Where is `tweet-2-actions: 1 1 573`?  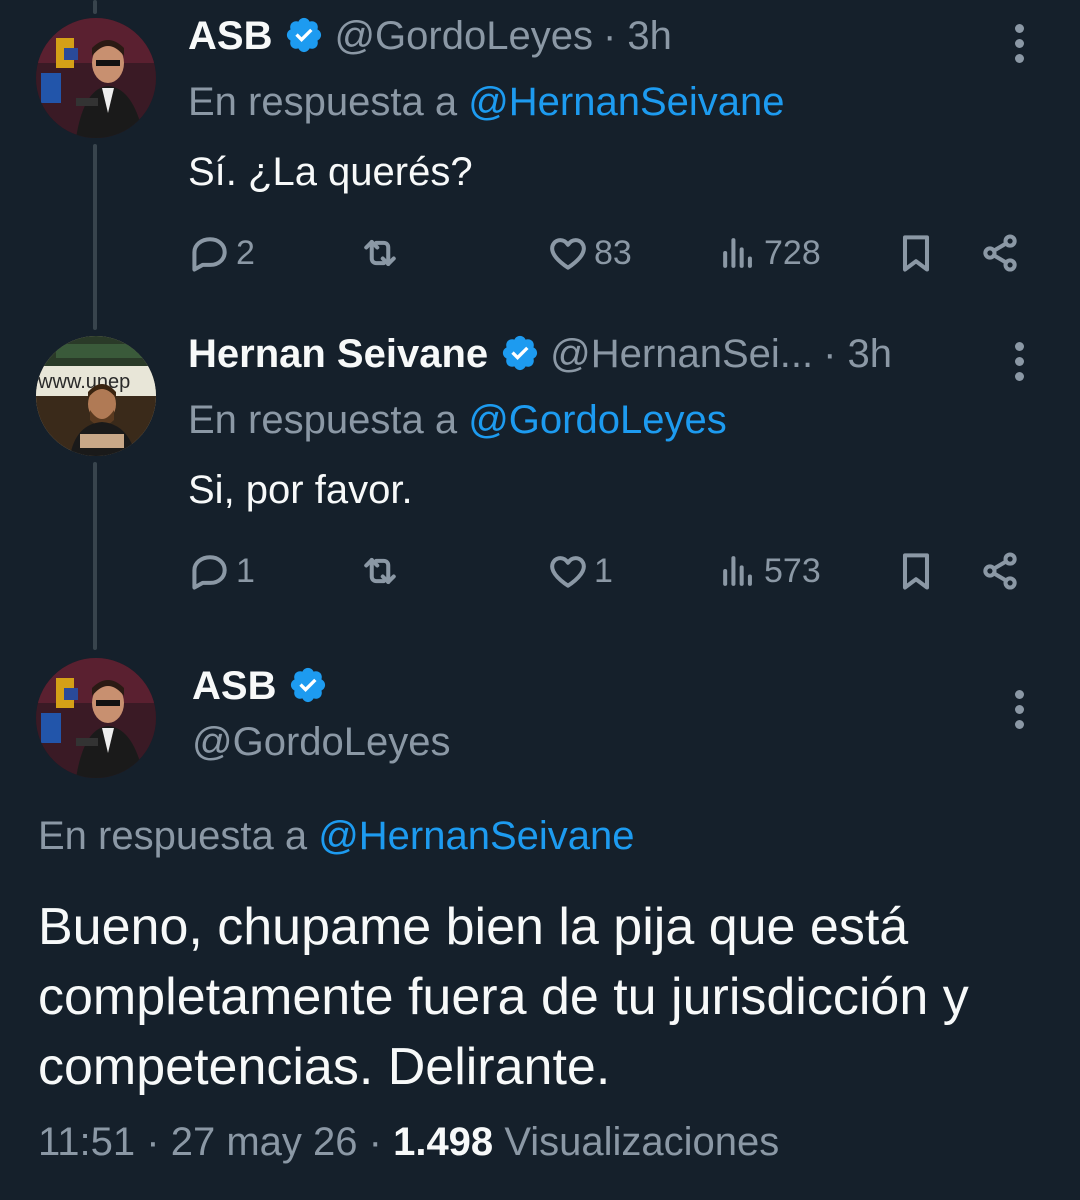 tweet-2-actions: 1 1 573 is located at coordinates (608, 571).